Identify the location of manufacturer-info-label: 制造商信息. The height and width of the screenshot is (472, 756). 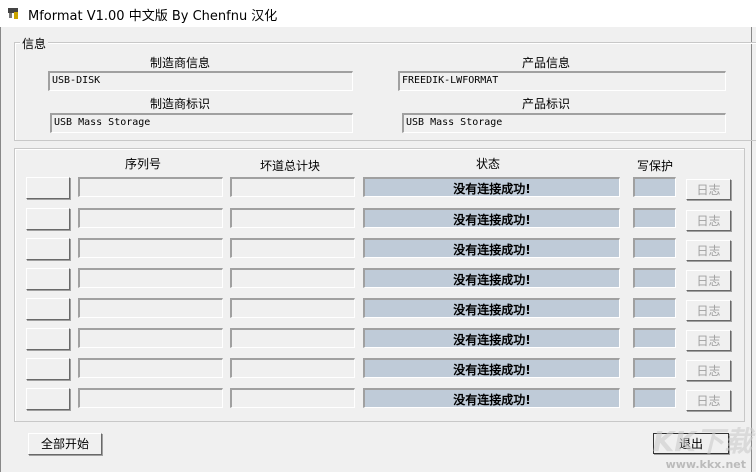
(179, 63).